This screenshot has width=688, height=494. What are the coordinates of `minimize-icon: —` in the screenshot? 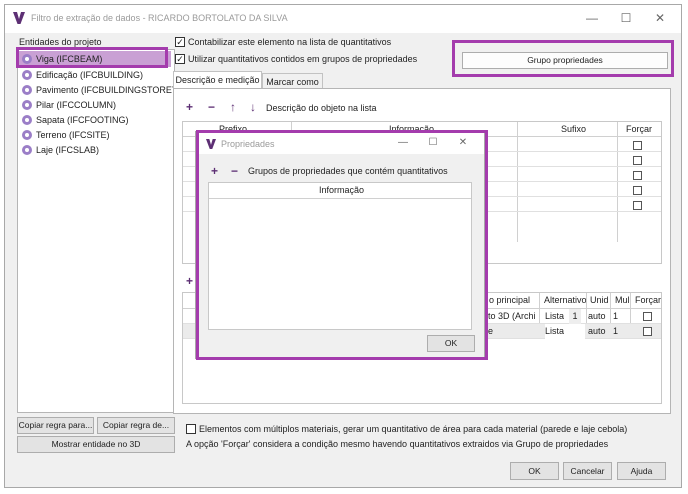 It's located at (592, 18).